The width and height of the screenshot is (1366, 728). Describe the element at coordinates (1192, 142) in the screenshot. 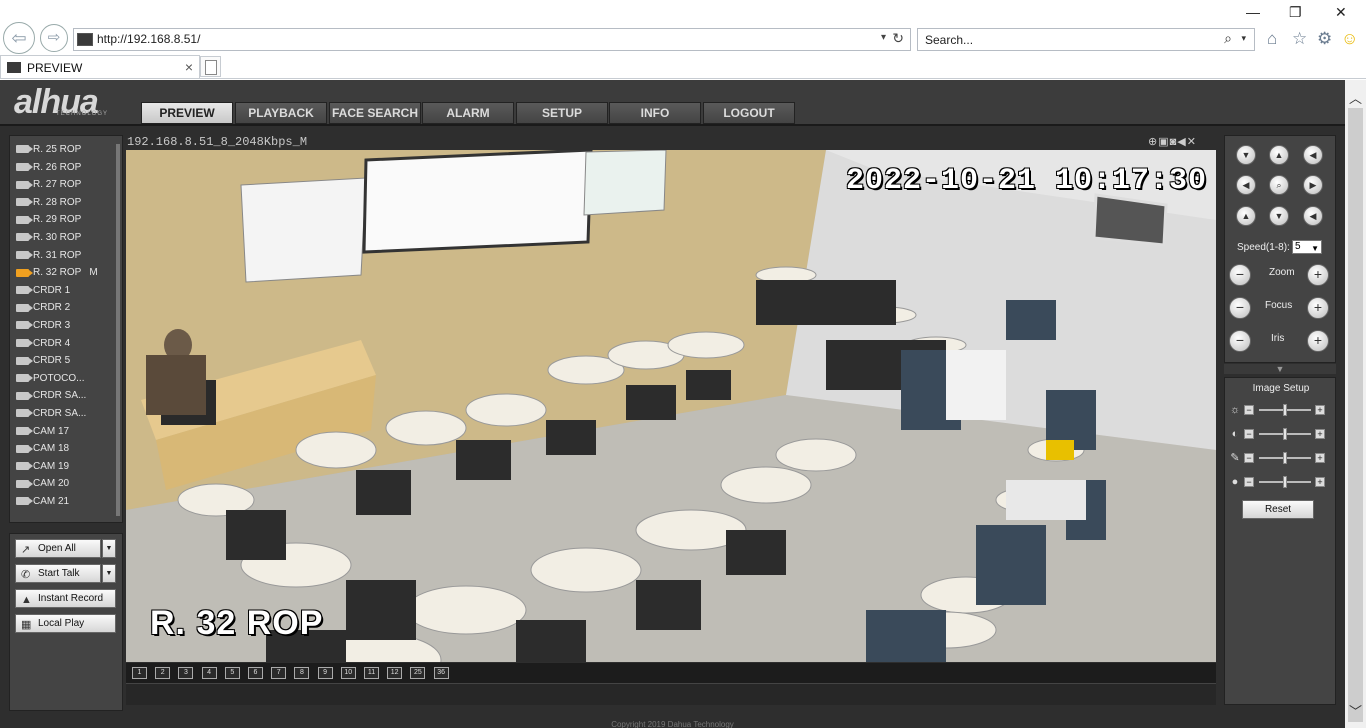

I see `close-video-icon: ✕` at that location.